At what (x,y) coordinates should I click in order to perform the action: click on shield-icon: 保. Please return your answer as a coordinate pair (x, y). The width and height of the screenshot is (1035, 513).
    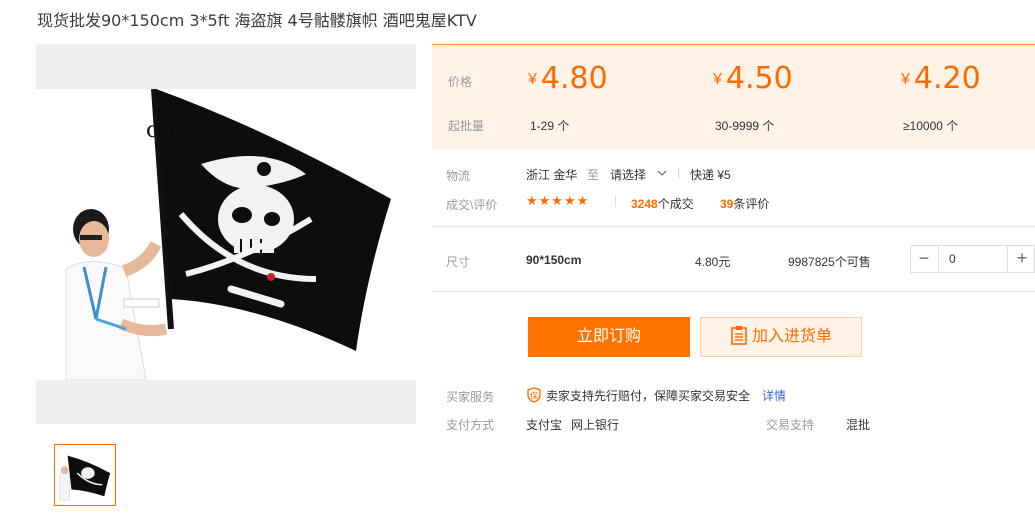
    Looking at the image, I should click on (534, 395).